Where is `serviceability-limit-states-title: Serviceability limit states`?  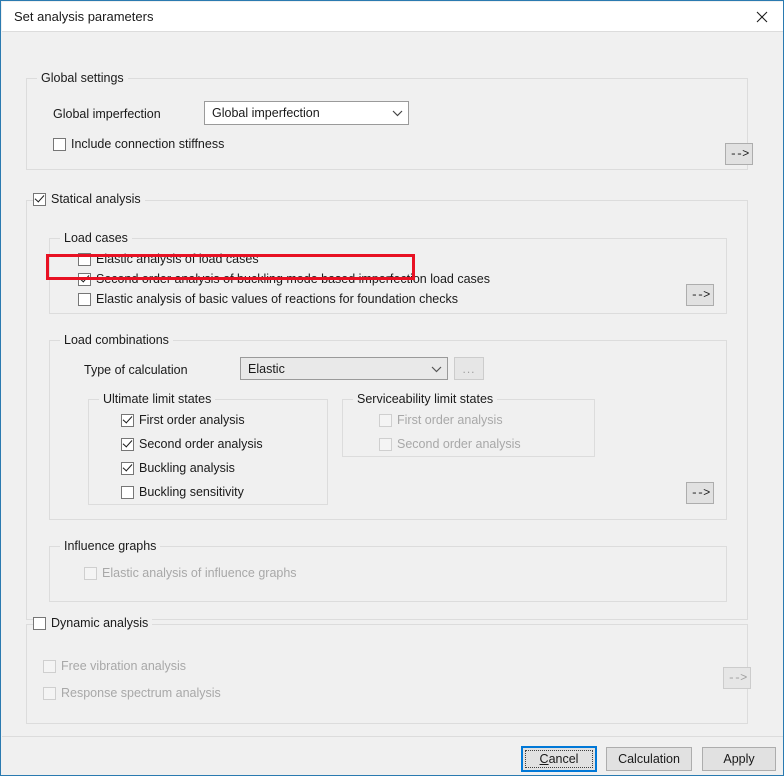
serviceability-limit-states-title: Serviceability limit states is located at coordinates (425, 399).